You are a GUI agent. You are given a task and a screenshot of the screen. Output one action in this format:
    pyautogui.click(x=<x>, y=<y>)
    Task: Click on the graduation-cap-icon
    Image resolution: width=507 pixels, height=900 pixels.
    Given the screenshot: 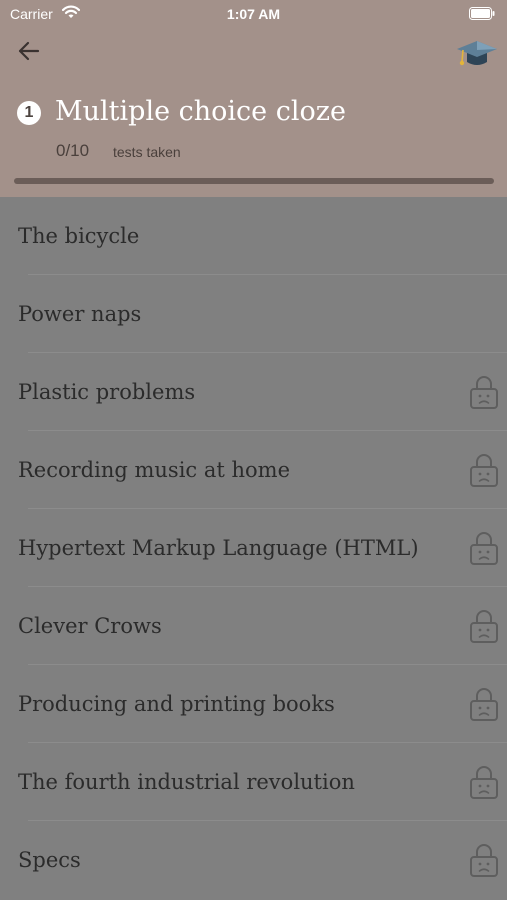 What is the action you would take?
    pyautogui.click(x=477, y=55)
    